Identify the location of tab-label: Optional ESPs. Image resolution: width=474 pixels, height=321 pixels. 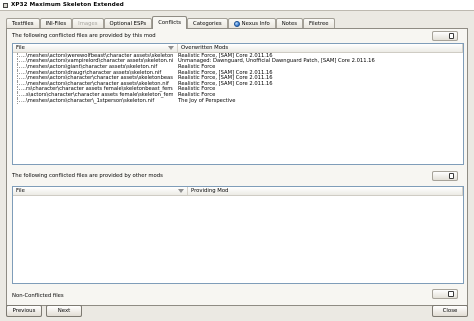
(128, 24).